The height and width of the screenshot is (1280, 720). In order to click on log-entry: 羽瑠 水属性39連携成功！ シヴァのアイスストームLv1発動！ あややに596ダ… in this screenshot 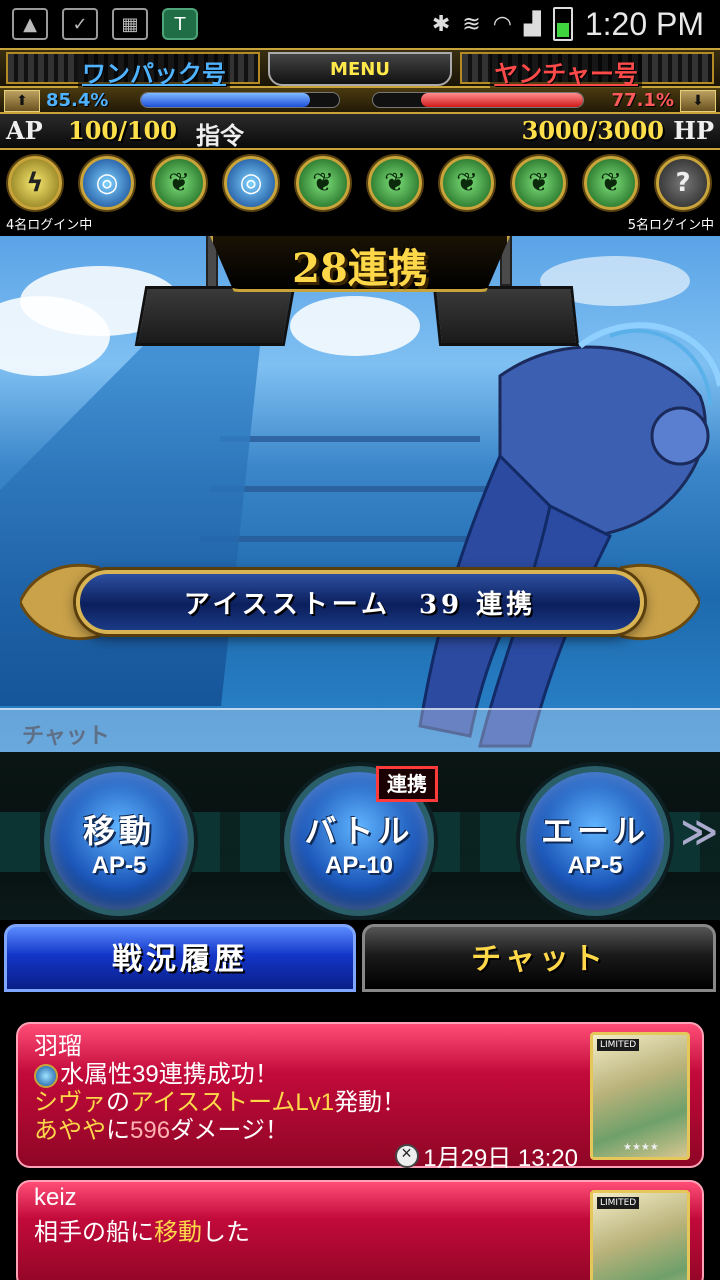, I will do `click(360, 1097)`.